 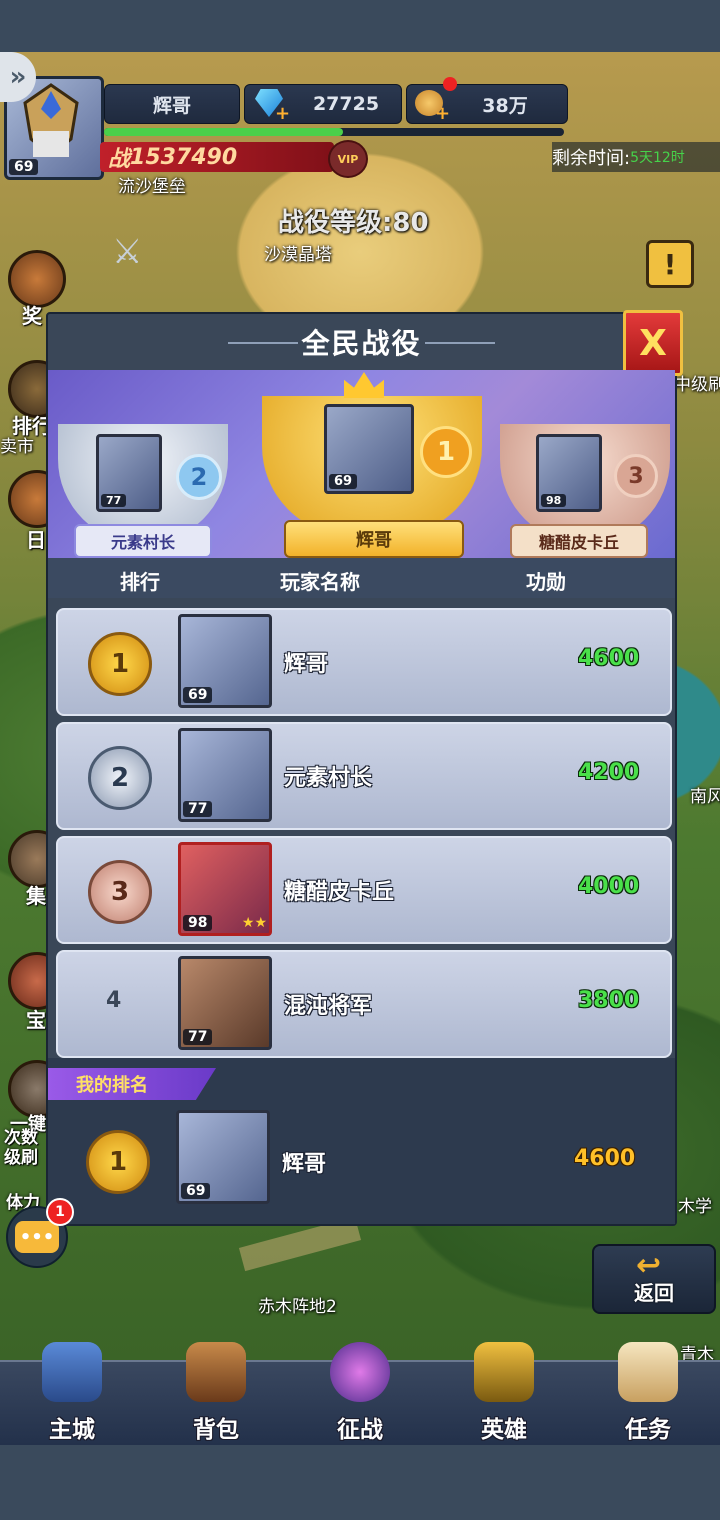 I want to click on side-label-reward: 奖, so click(x=32, y=316).